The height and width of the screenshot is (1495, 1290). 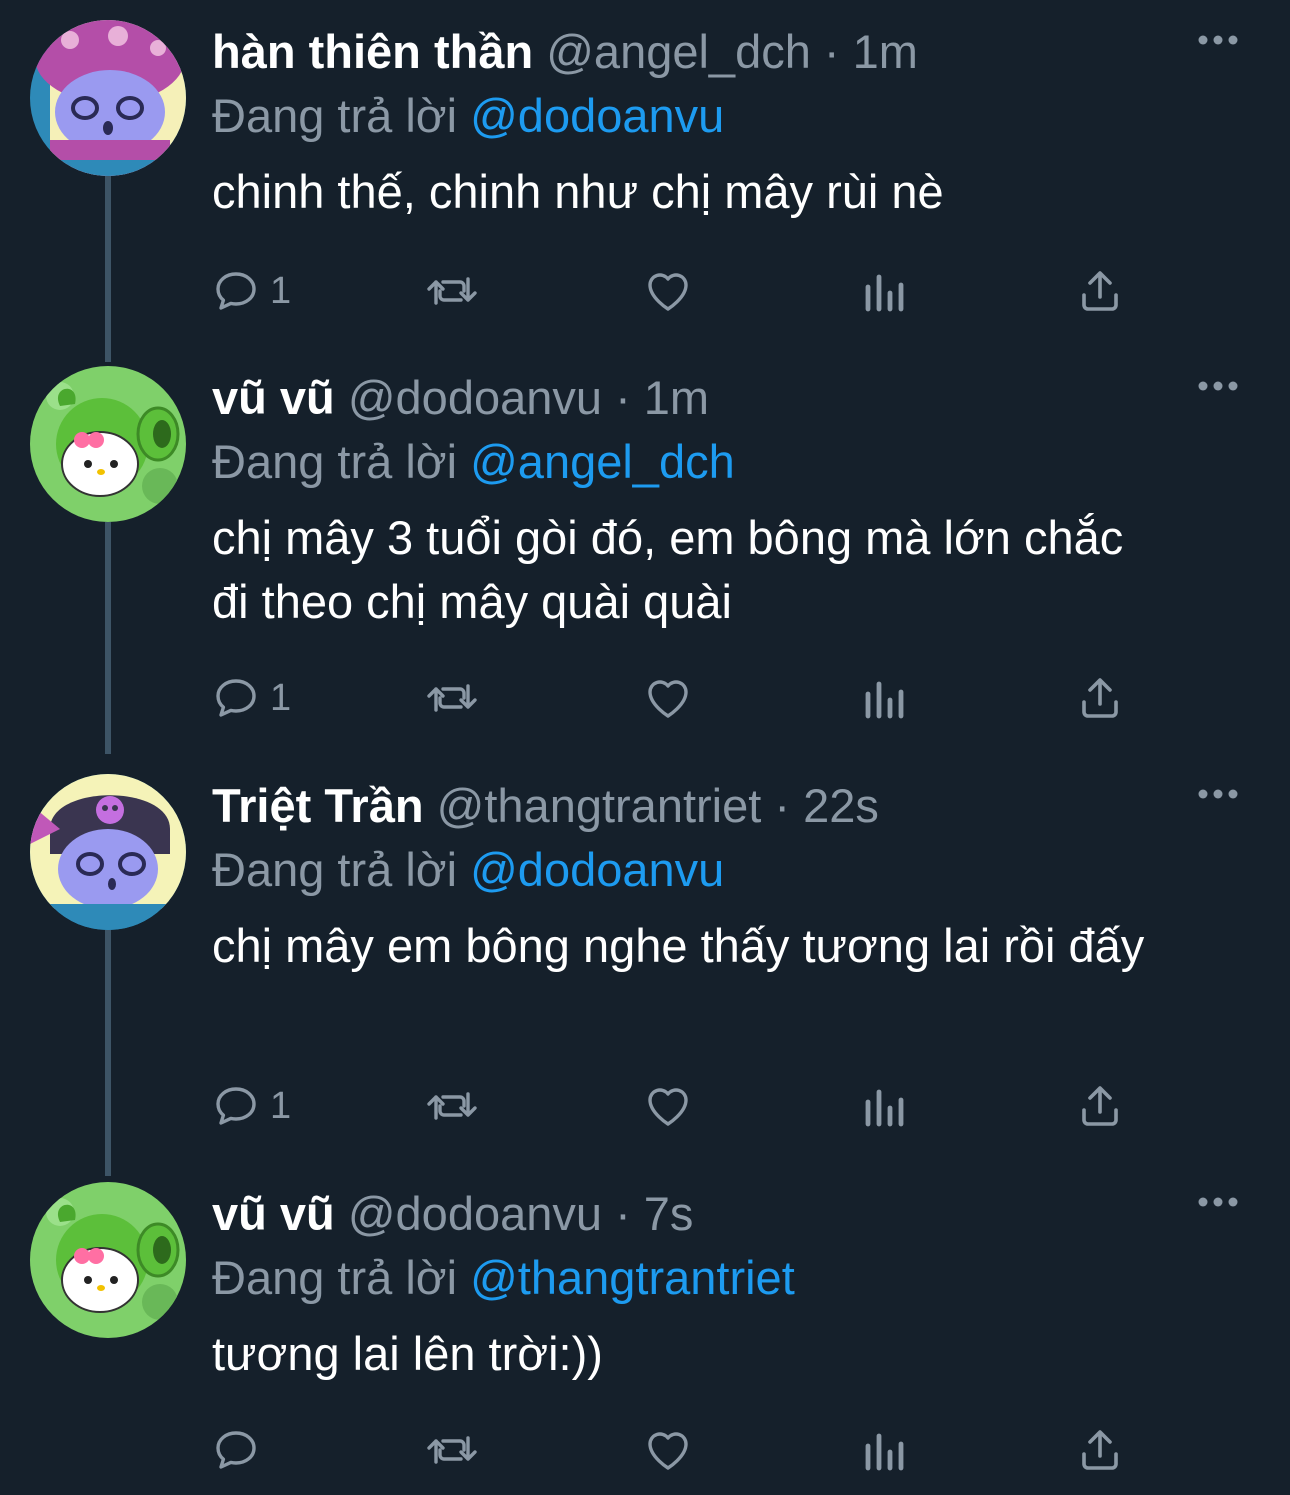 What do you see at coordinates (632, 1277) in the screenshot?
I see `reply-to-mention: @thangtrantriet` at bounding box center [632, 1277].